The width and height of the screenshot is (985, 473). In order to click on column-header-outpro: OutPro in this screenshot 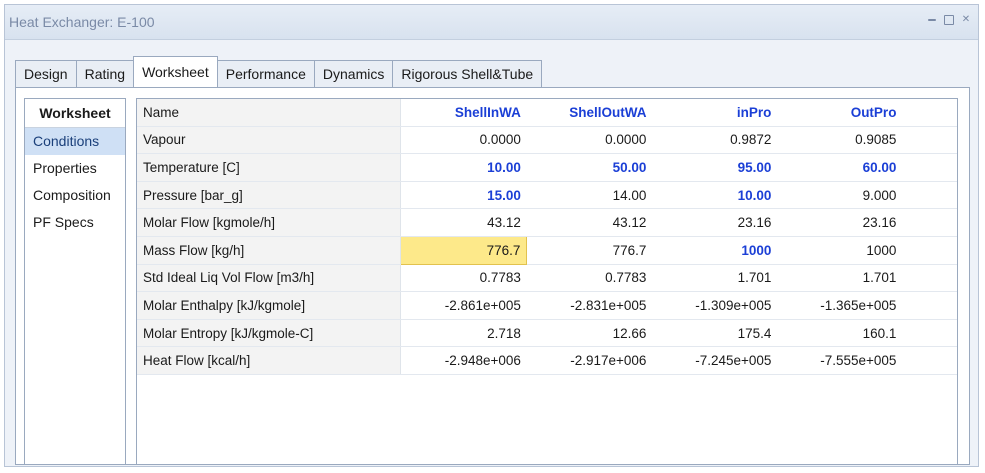, I will do `click(840, 113)`.